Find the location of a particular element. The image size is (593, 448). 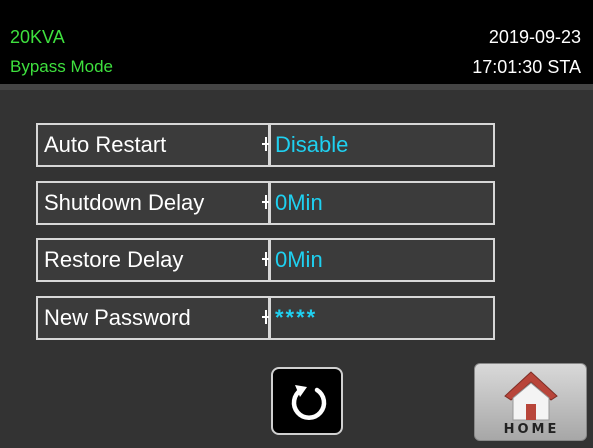

setting-value-shutdown-delay: 0Min is located at coordinates (382, 203).